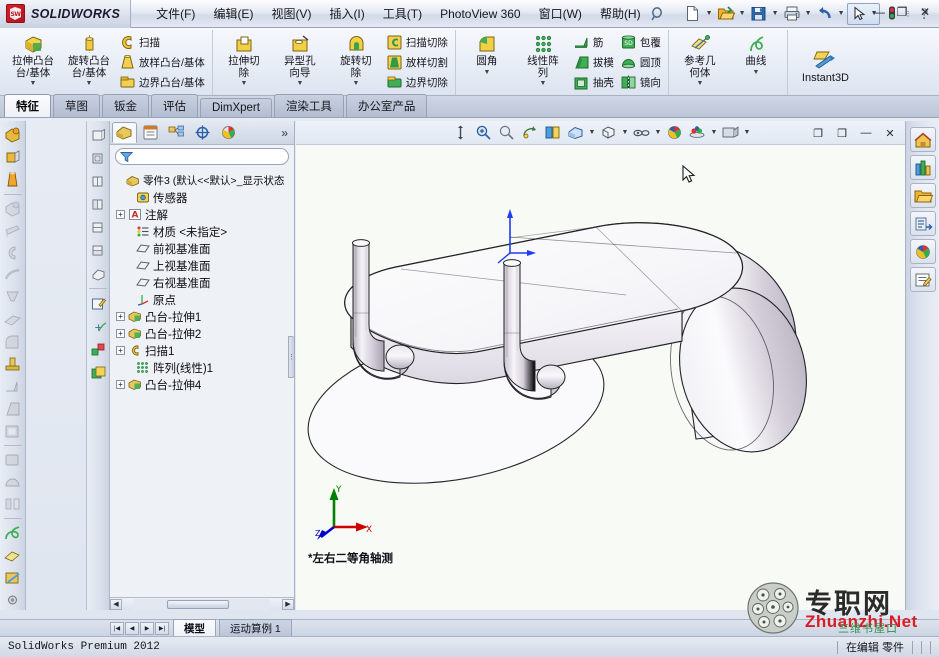 The image size is (939, 657). I want to click on fillet-dropdown: ▼, so click(486, 72).